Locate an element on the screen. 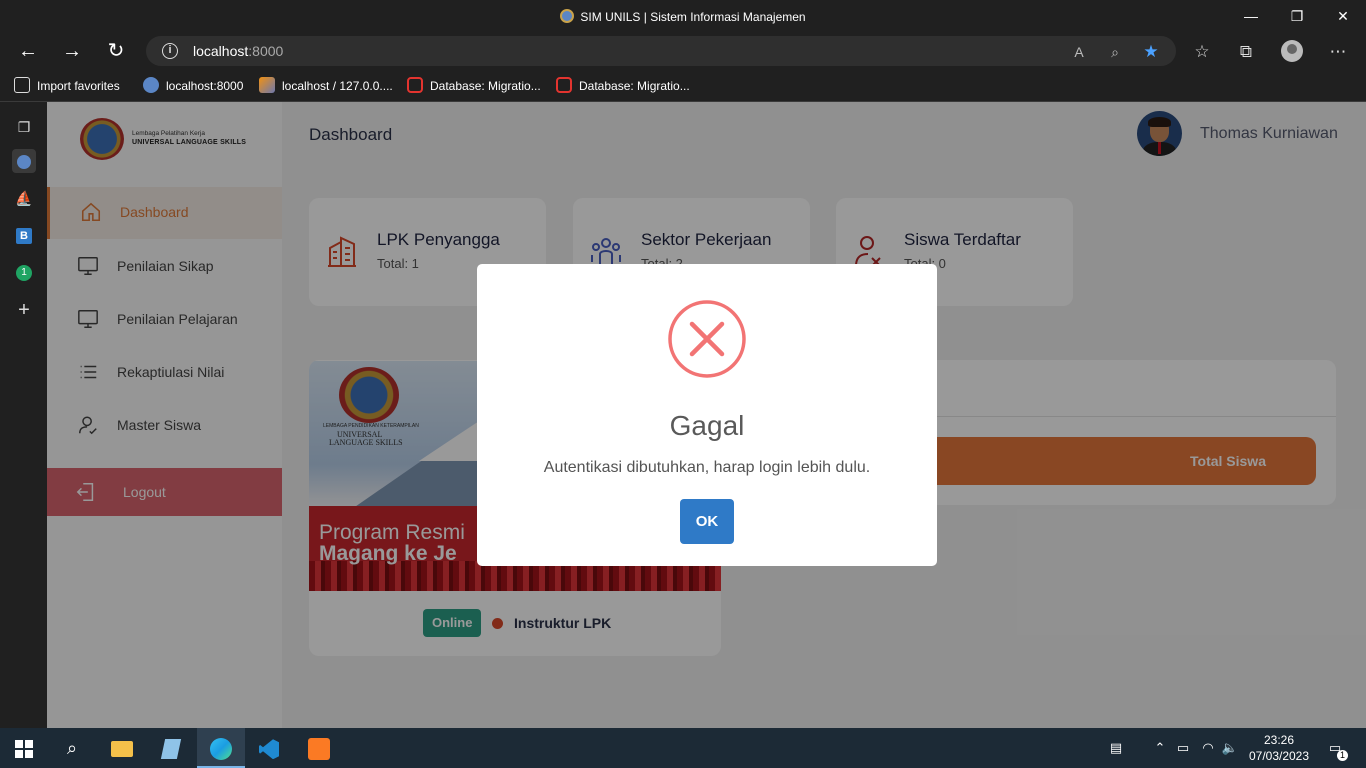 The width and height of the screenshot is (1366, 768). search-icon: ⌕ is located at coordinates (72, 748).